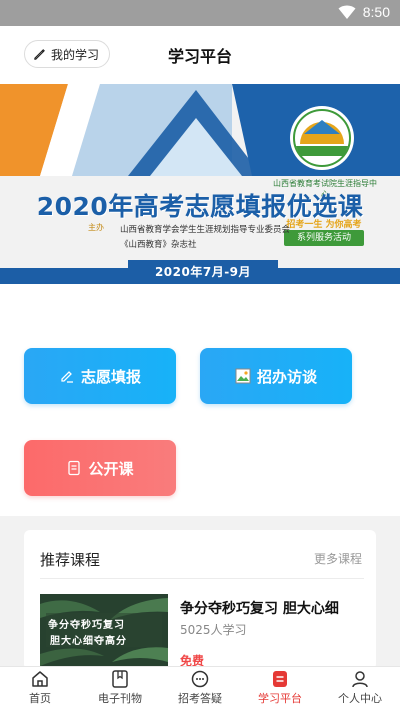 This screenshot has height=710, width=400. Describe the element at coordinates (70, 560) in the screenshot. I see `recommend-title: 推荐课程` at that location.